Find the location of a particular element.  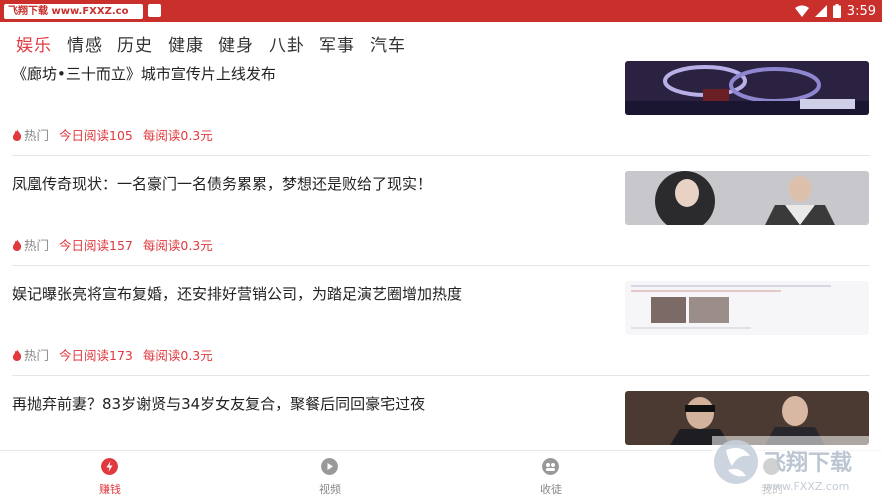

tab-gossip: 八卦 is located at coordinates (287, 43).